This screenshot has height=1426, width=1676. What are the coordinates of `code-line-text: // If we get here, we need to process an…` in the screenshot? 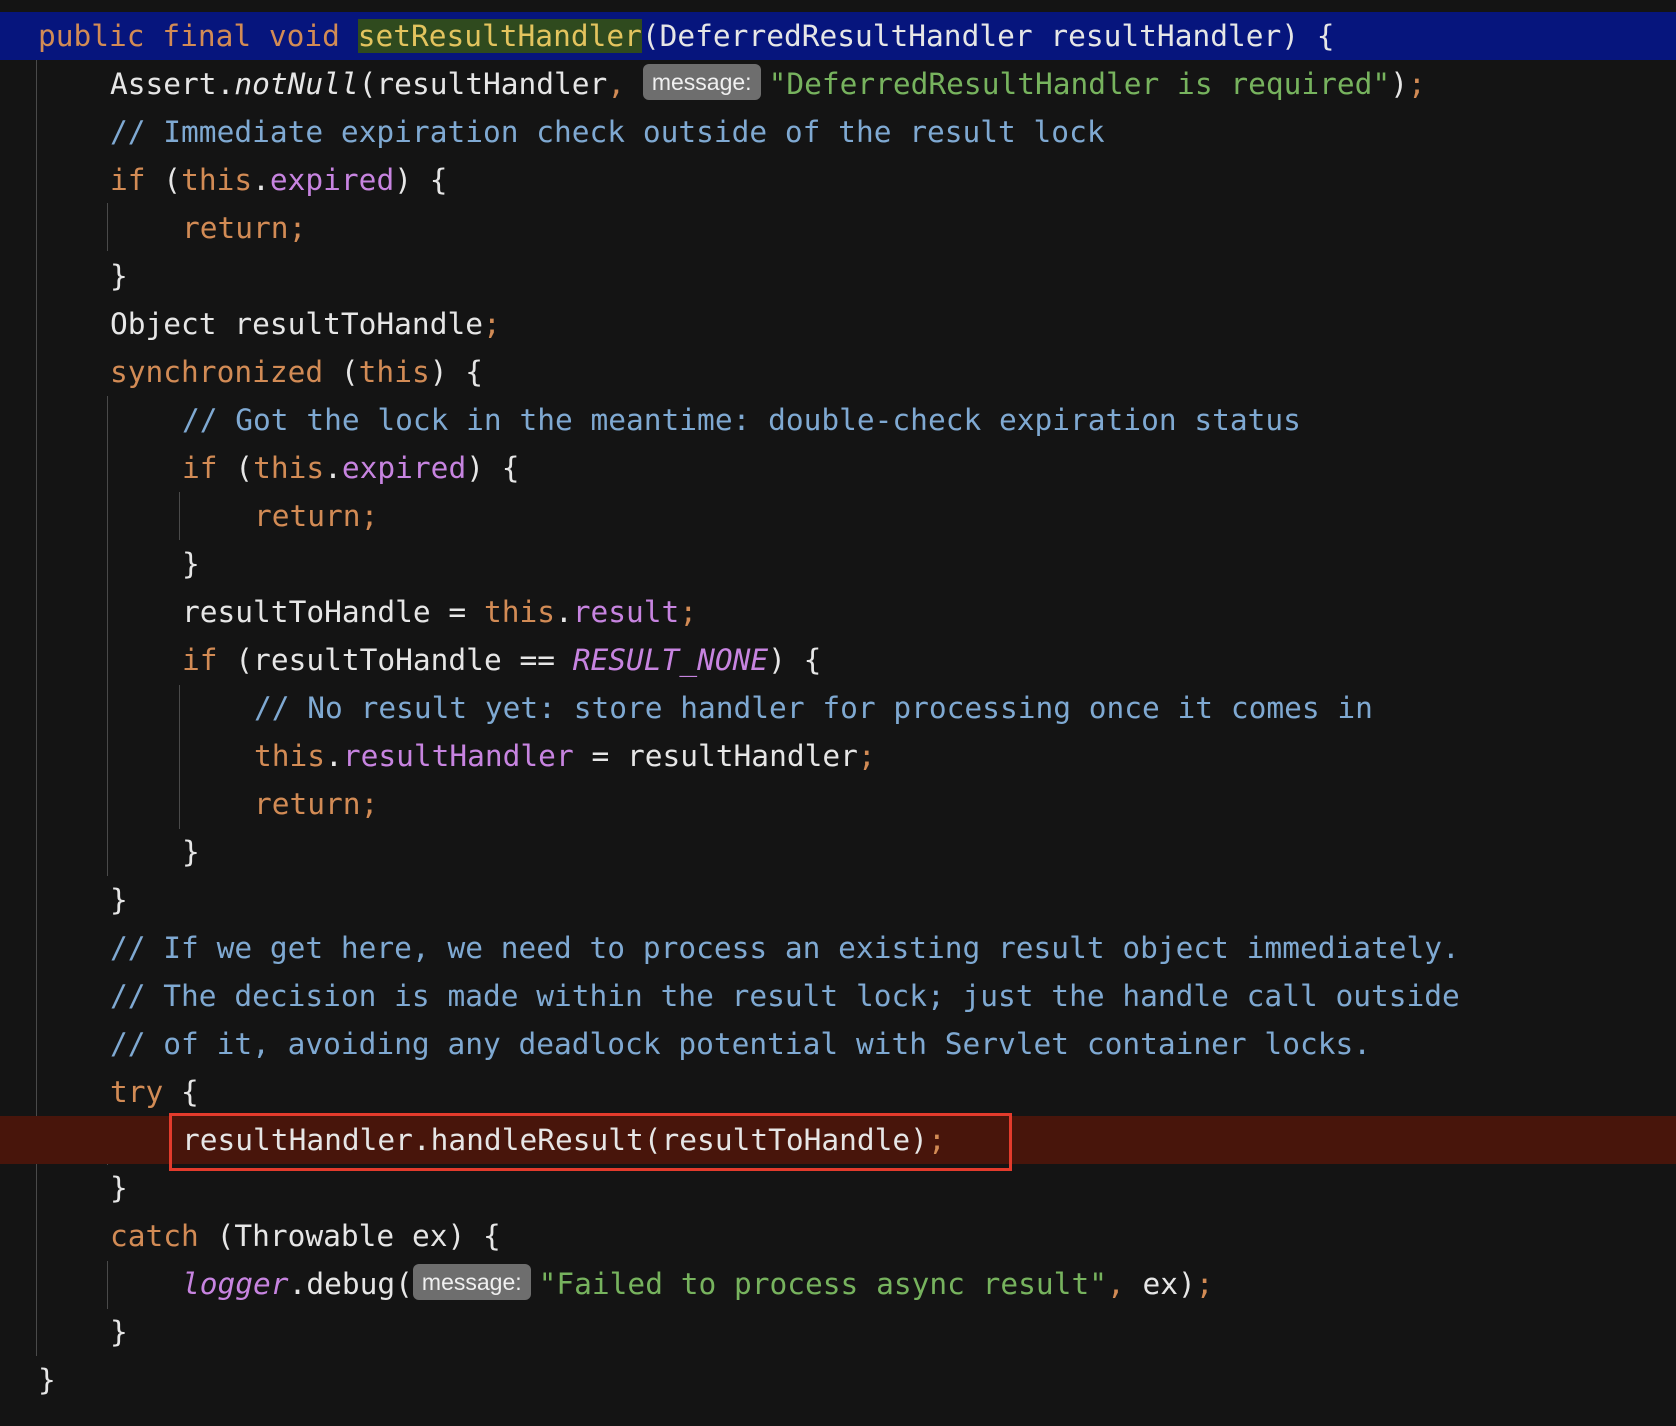 It's located at (785, 948).